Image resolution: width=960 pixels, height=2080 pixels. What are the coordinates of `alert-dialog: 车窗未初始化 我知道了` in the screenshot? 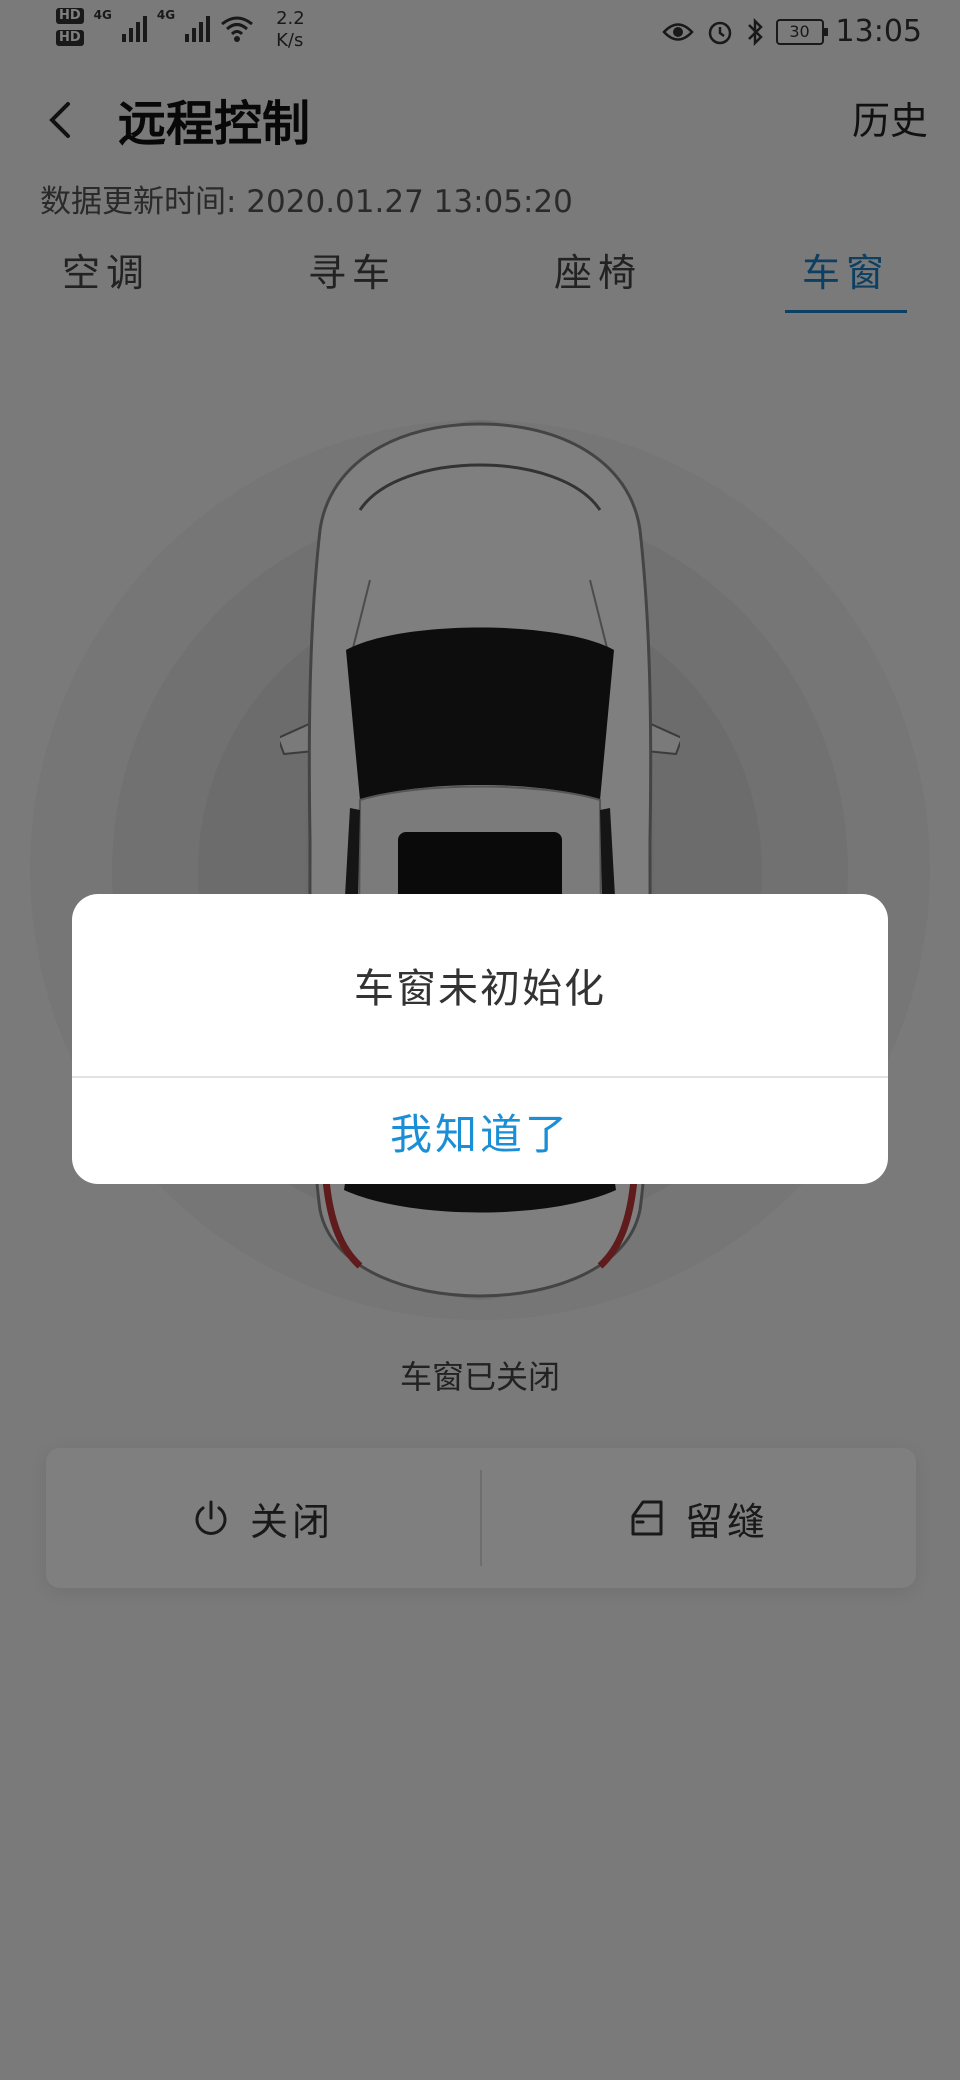 It's located at (480, 1039).